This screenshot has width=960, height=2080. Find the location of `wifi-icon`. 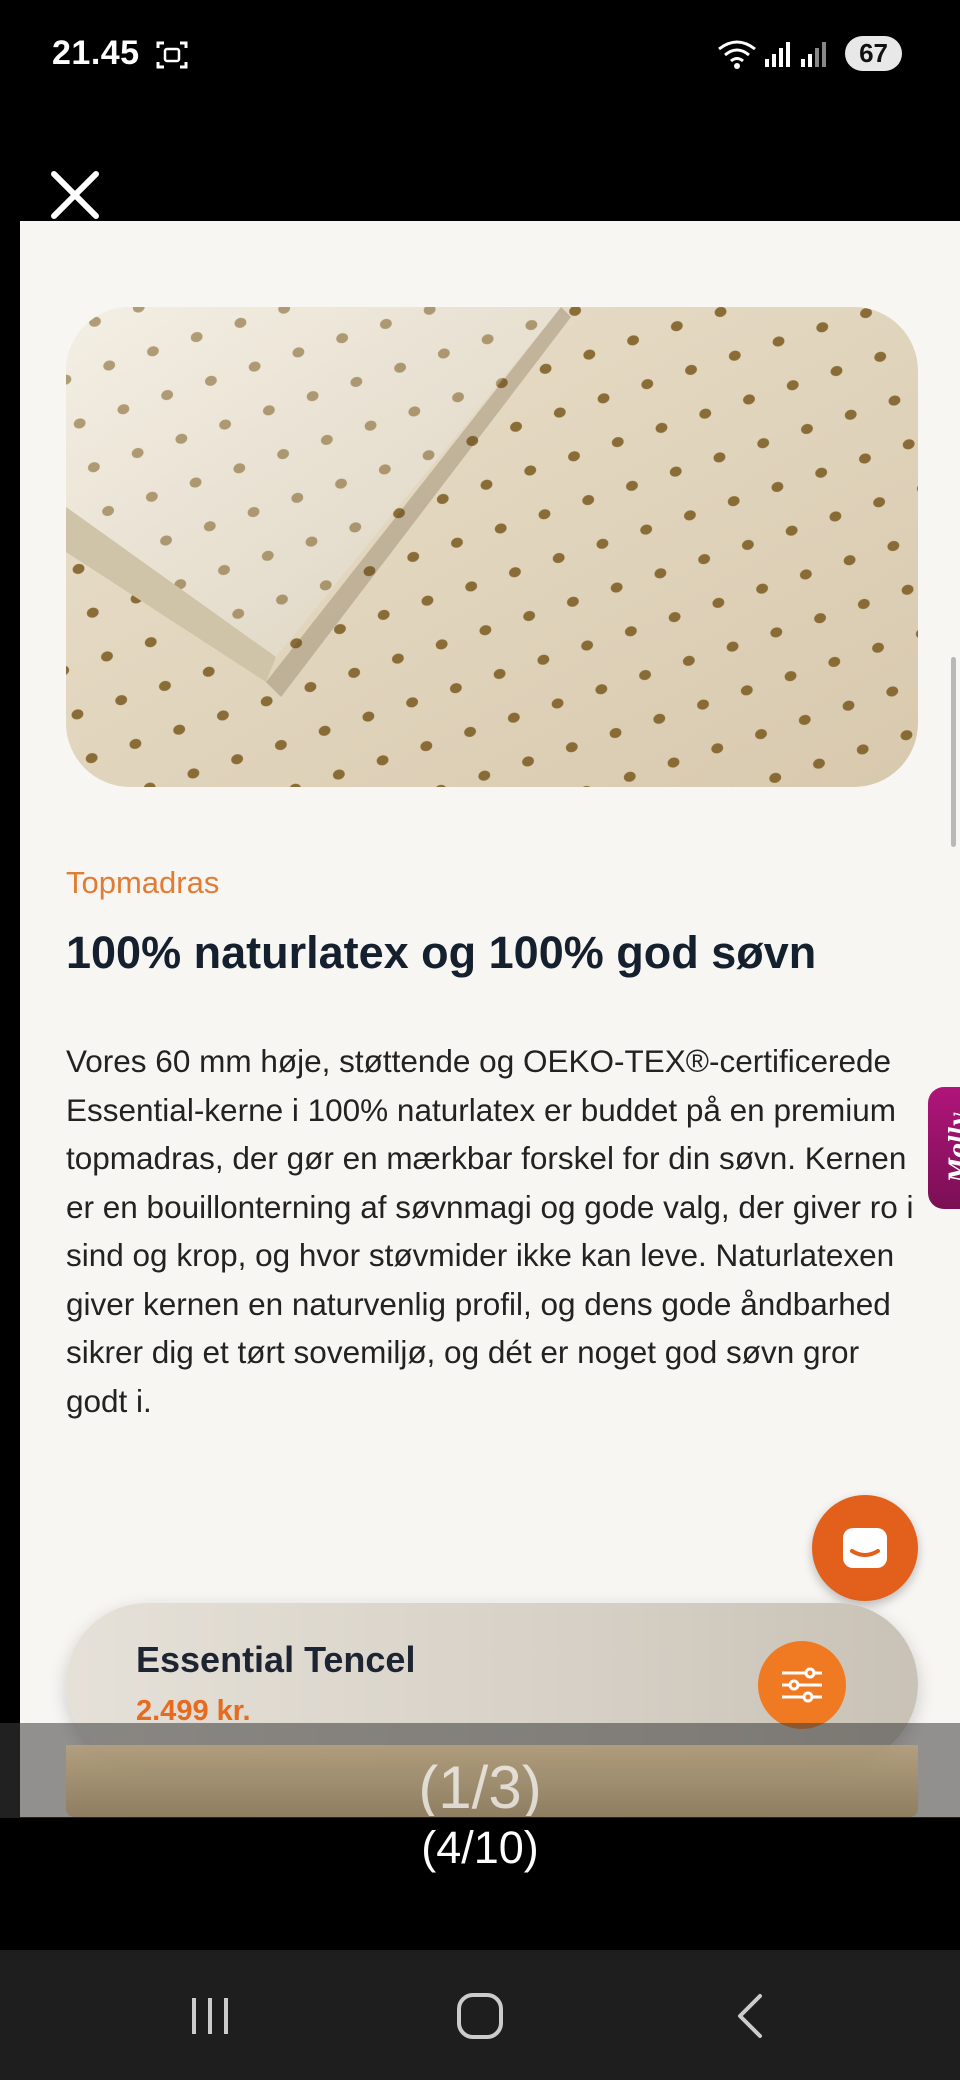

wifi-icon is located at coordinates (737, 54).